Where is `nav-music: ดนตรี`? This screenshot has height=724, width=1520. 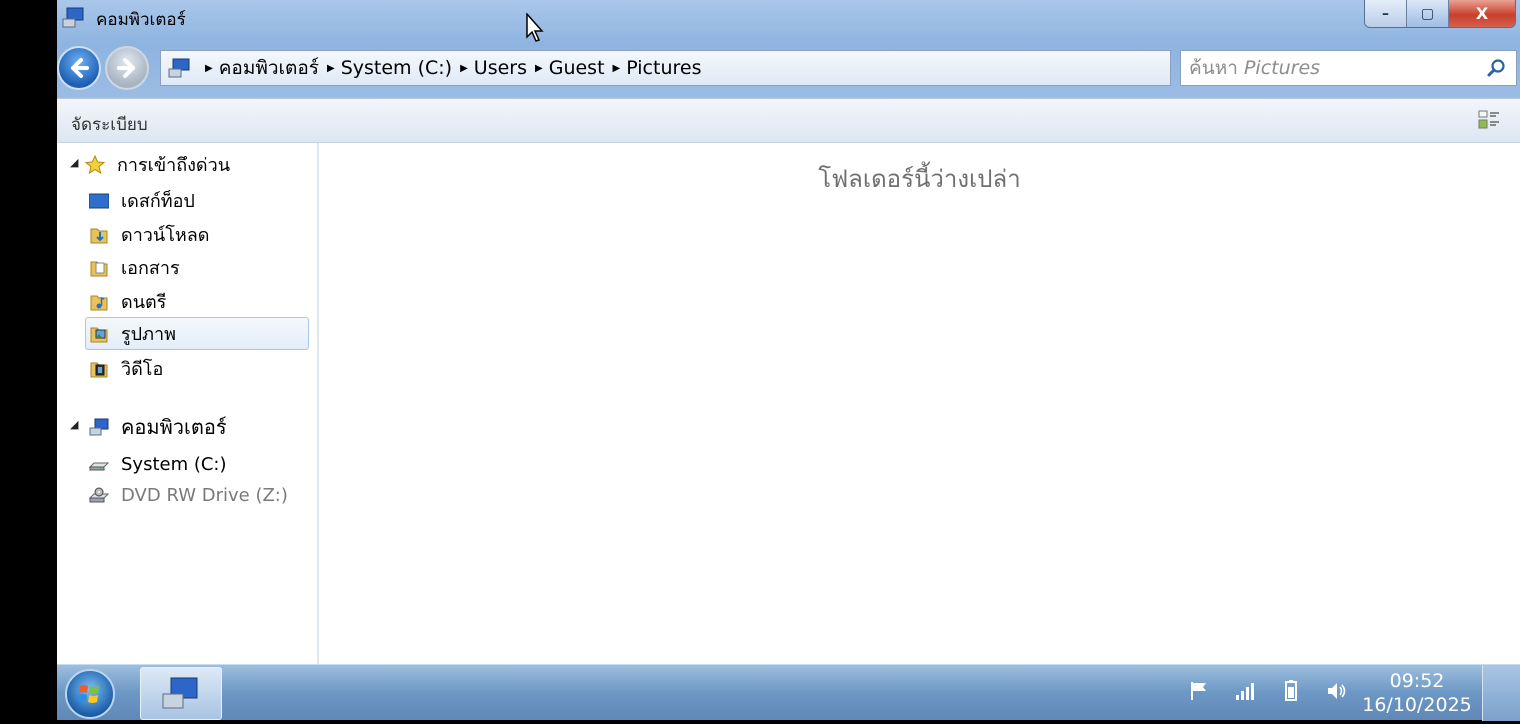
nav-music: ดนตรี is located at coordinates (127, 301).